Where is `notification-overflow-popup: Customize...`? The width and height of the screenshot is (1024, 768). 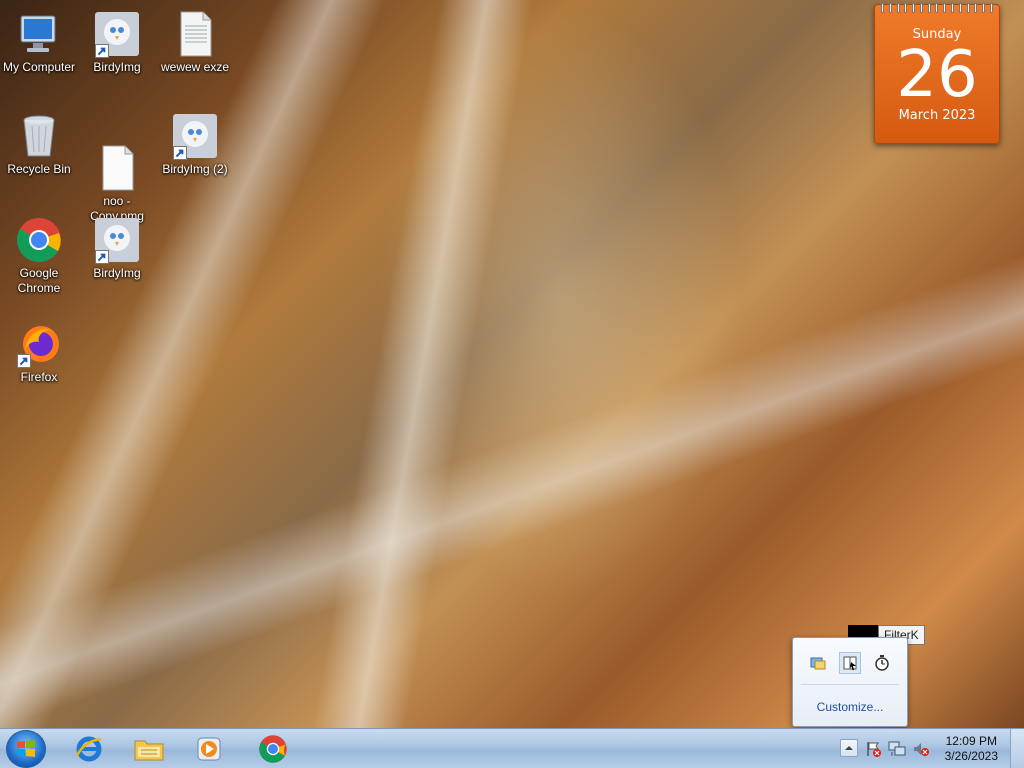
notification-overflow-popup: Customize... is located at coordinates (850, 682).